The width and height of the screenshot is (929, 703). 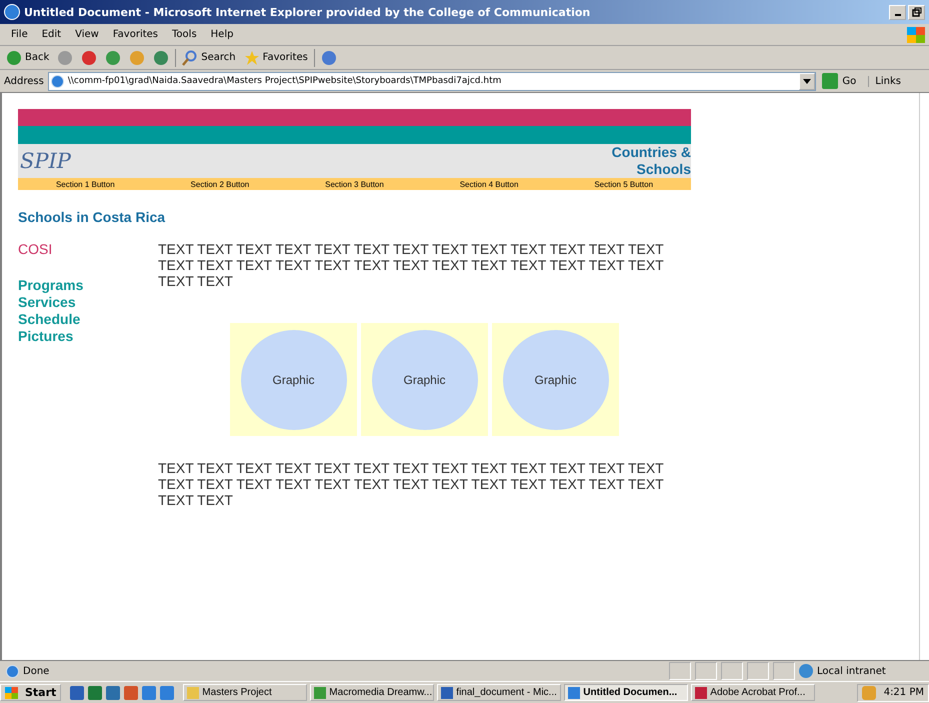 What do you see at coordinates (252, 58) in the screenshot?
I see `star-icon` at bounding box center [252, 58].